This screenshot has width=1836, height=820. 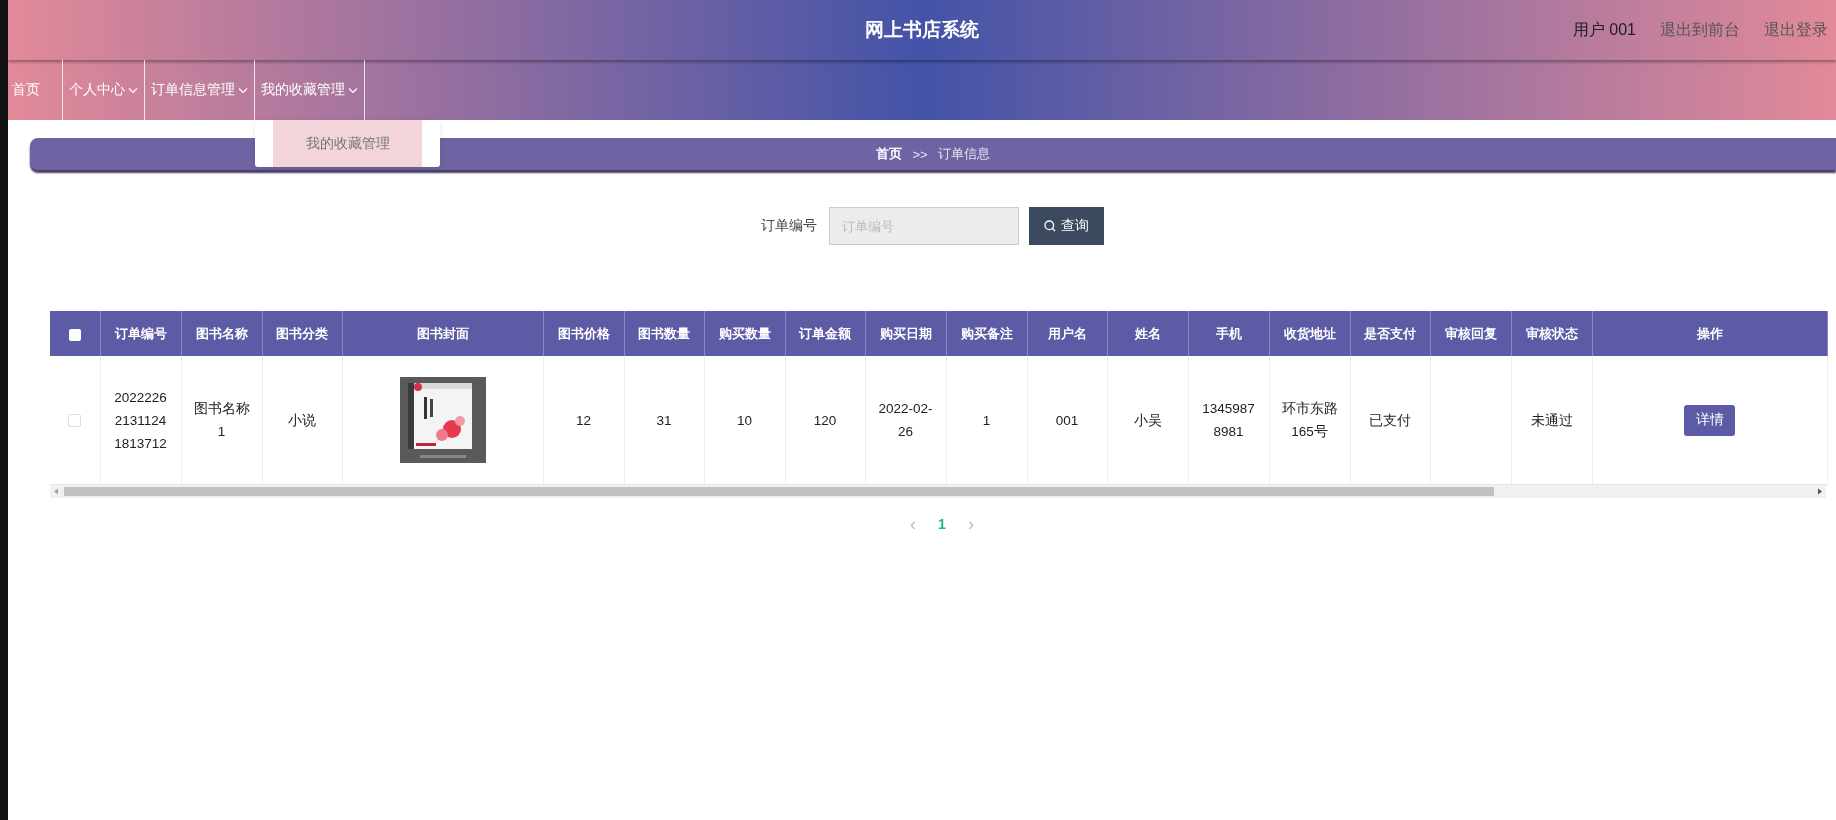 What do you see at coordinates (1067, 333) in the screenshot?
I see `column-header: 用户名` at bounding box center [1067, 333].